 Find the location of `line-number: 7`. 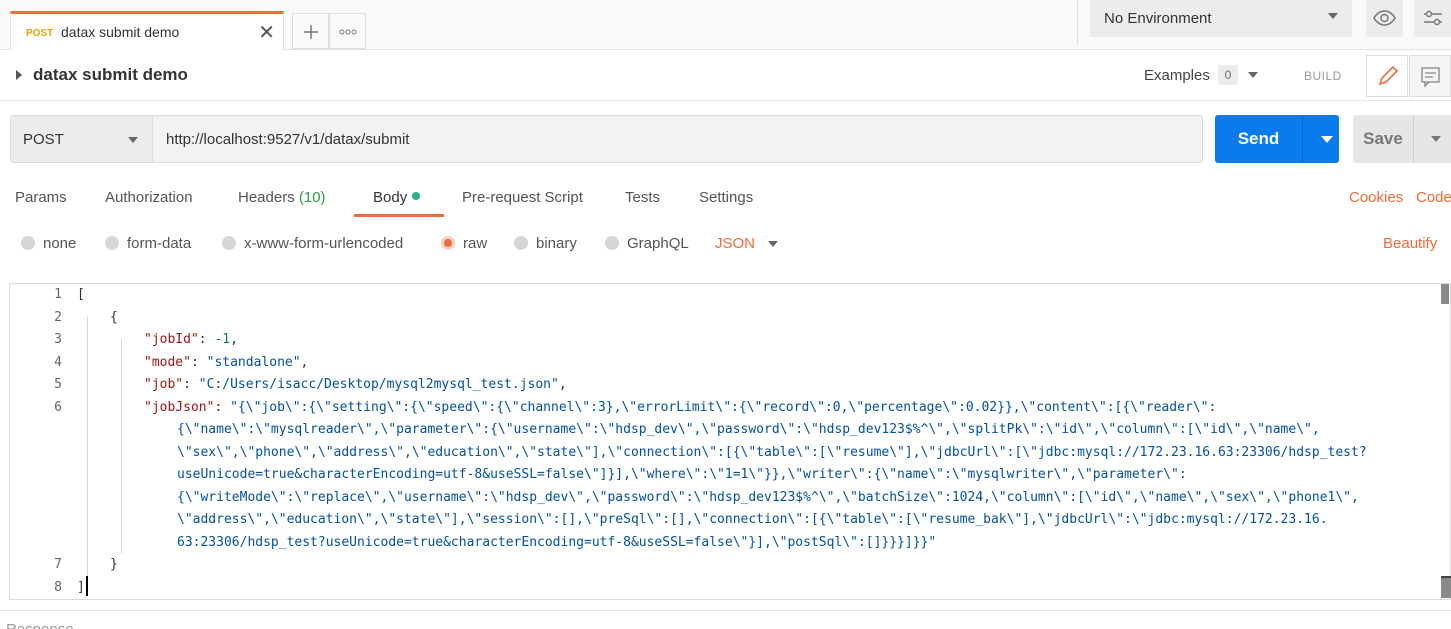

line-number: 7 is located at coordinates (58, 564).